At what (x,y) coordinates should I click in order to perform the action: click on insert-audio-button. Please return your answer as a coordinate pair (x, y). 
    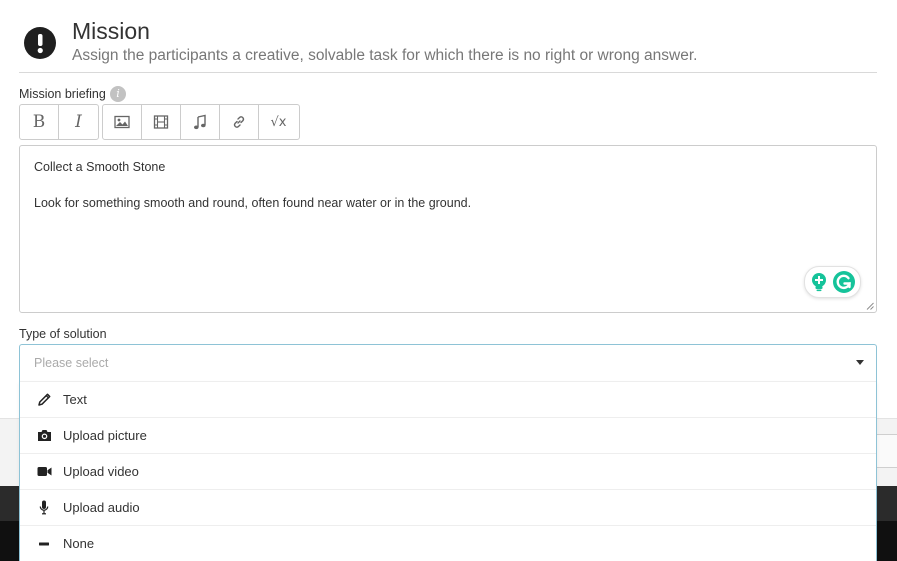
    Looking at the image, I should click on (200, 122).